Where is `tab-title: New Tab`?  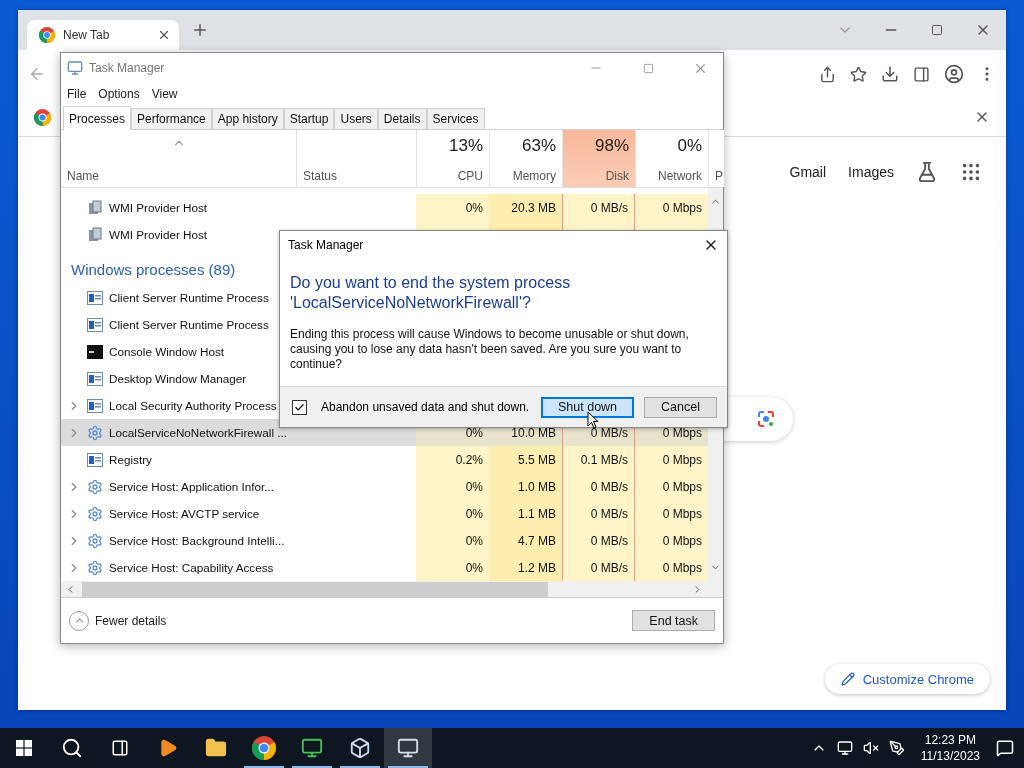
tab-title: New Tab is located at coordinates (87, 35).